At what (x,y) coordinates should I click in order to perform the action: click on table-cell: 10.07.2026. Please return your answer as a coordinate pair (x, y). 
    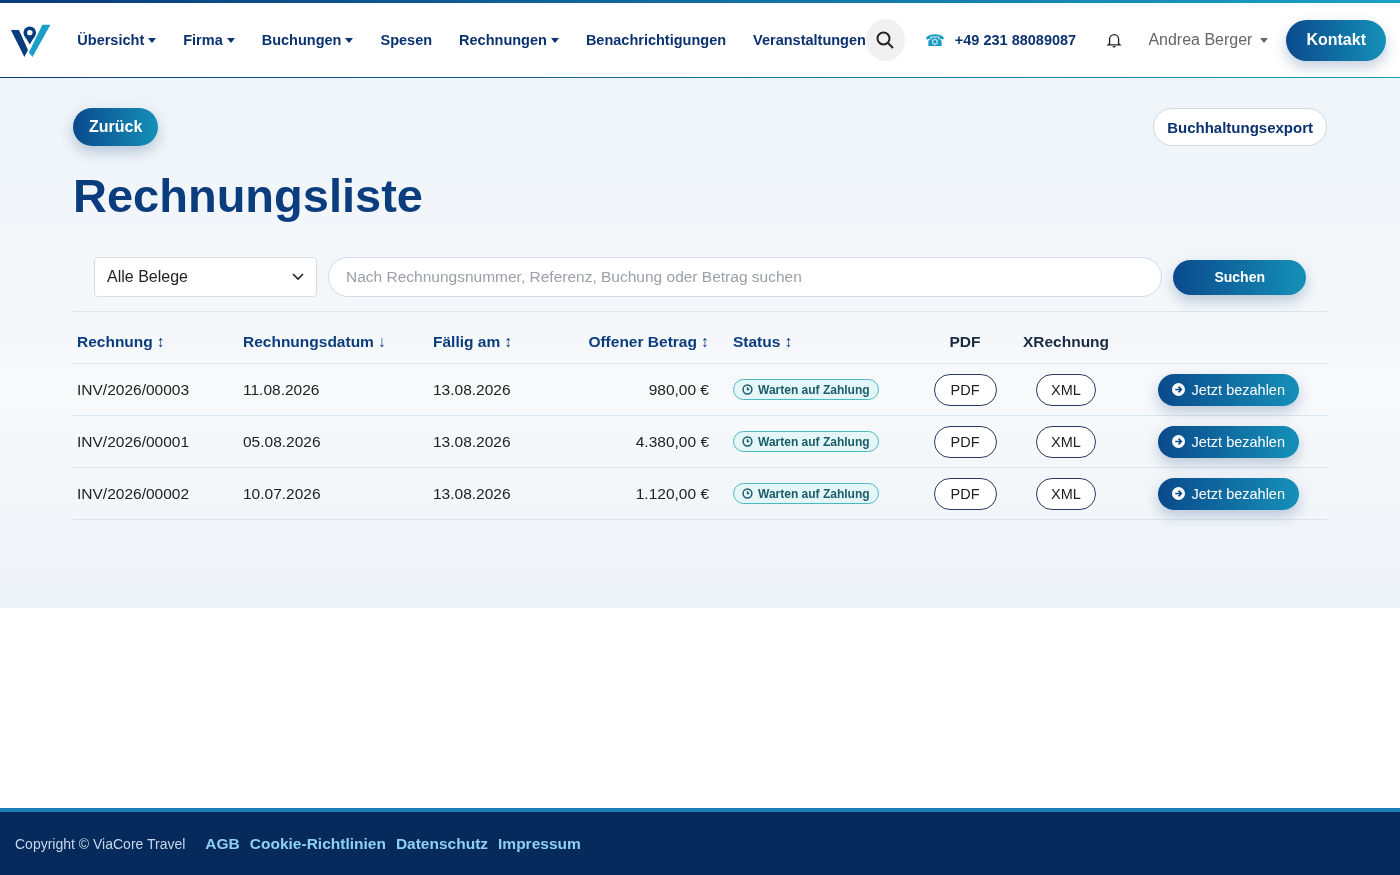
    Looking at the image, I should click on (282, 493).